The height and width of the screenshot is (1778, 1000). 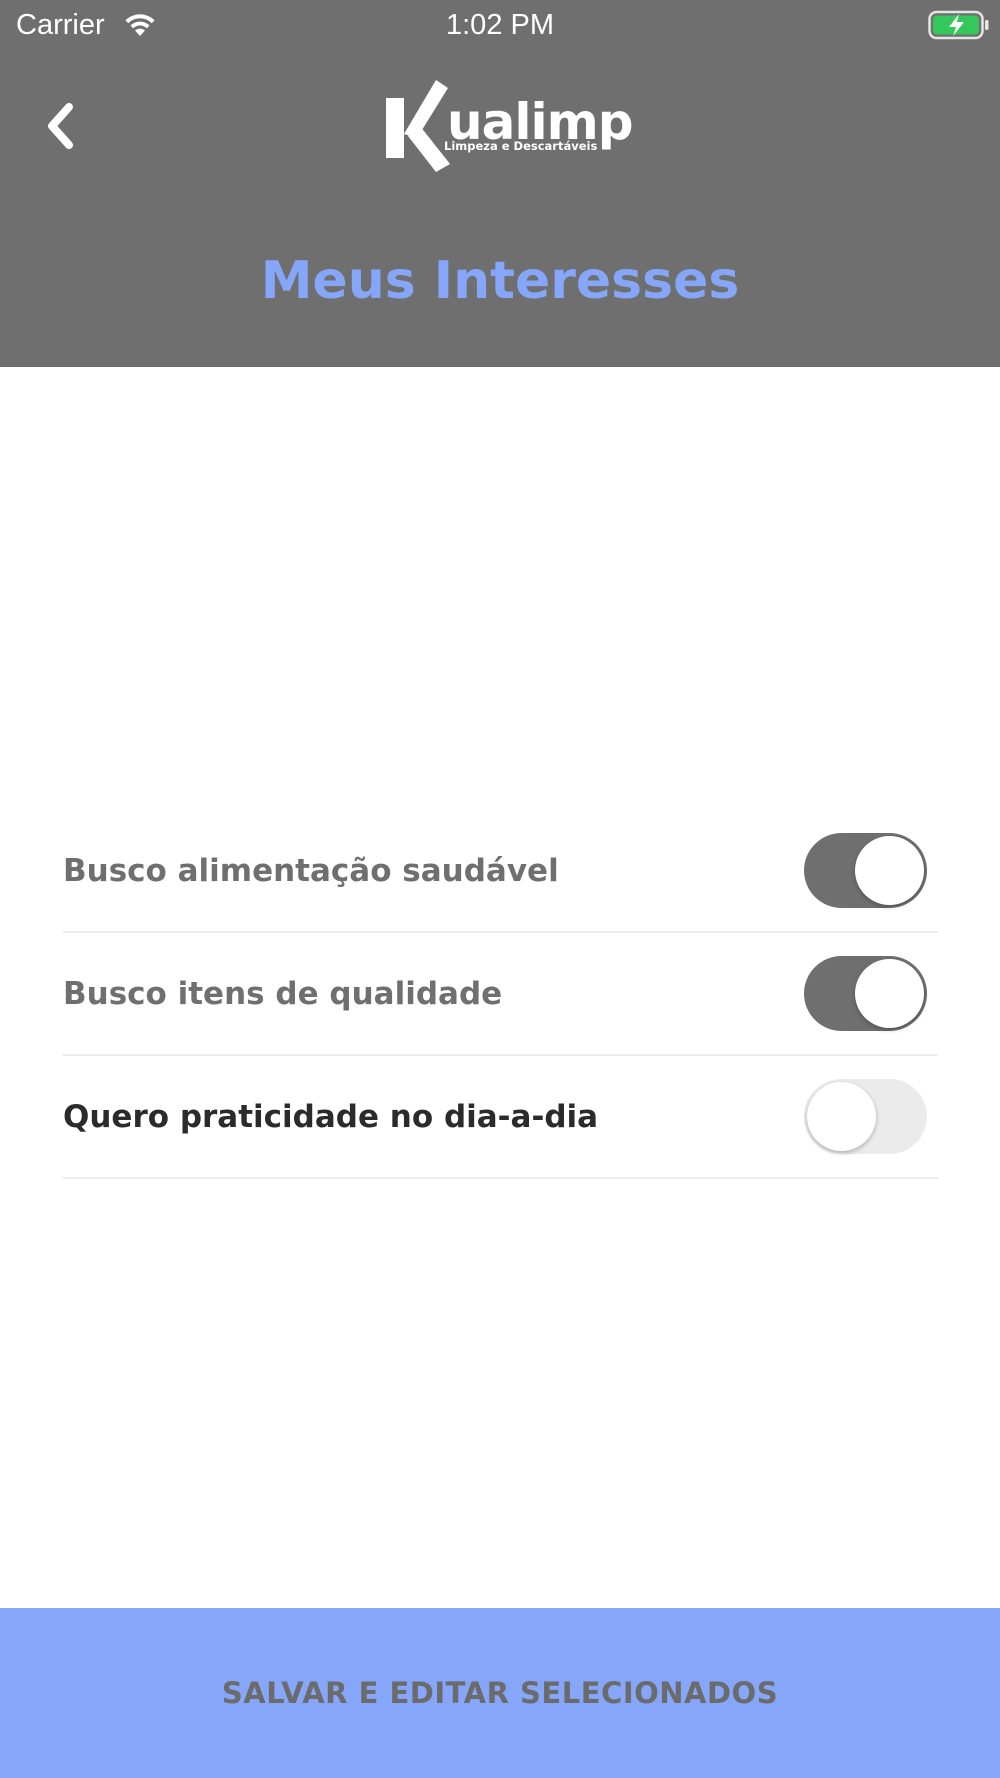 I want to click on save-and-edit-button: SALVAR E EDITAR SELECIONADOS, so click(x=500, y=1693).